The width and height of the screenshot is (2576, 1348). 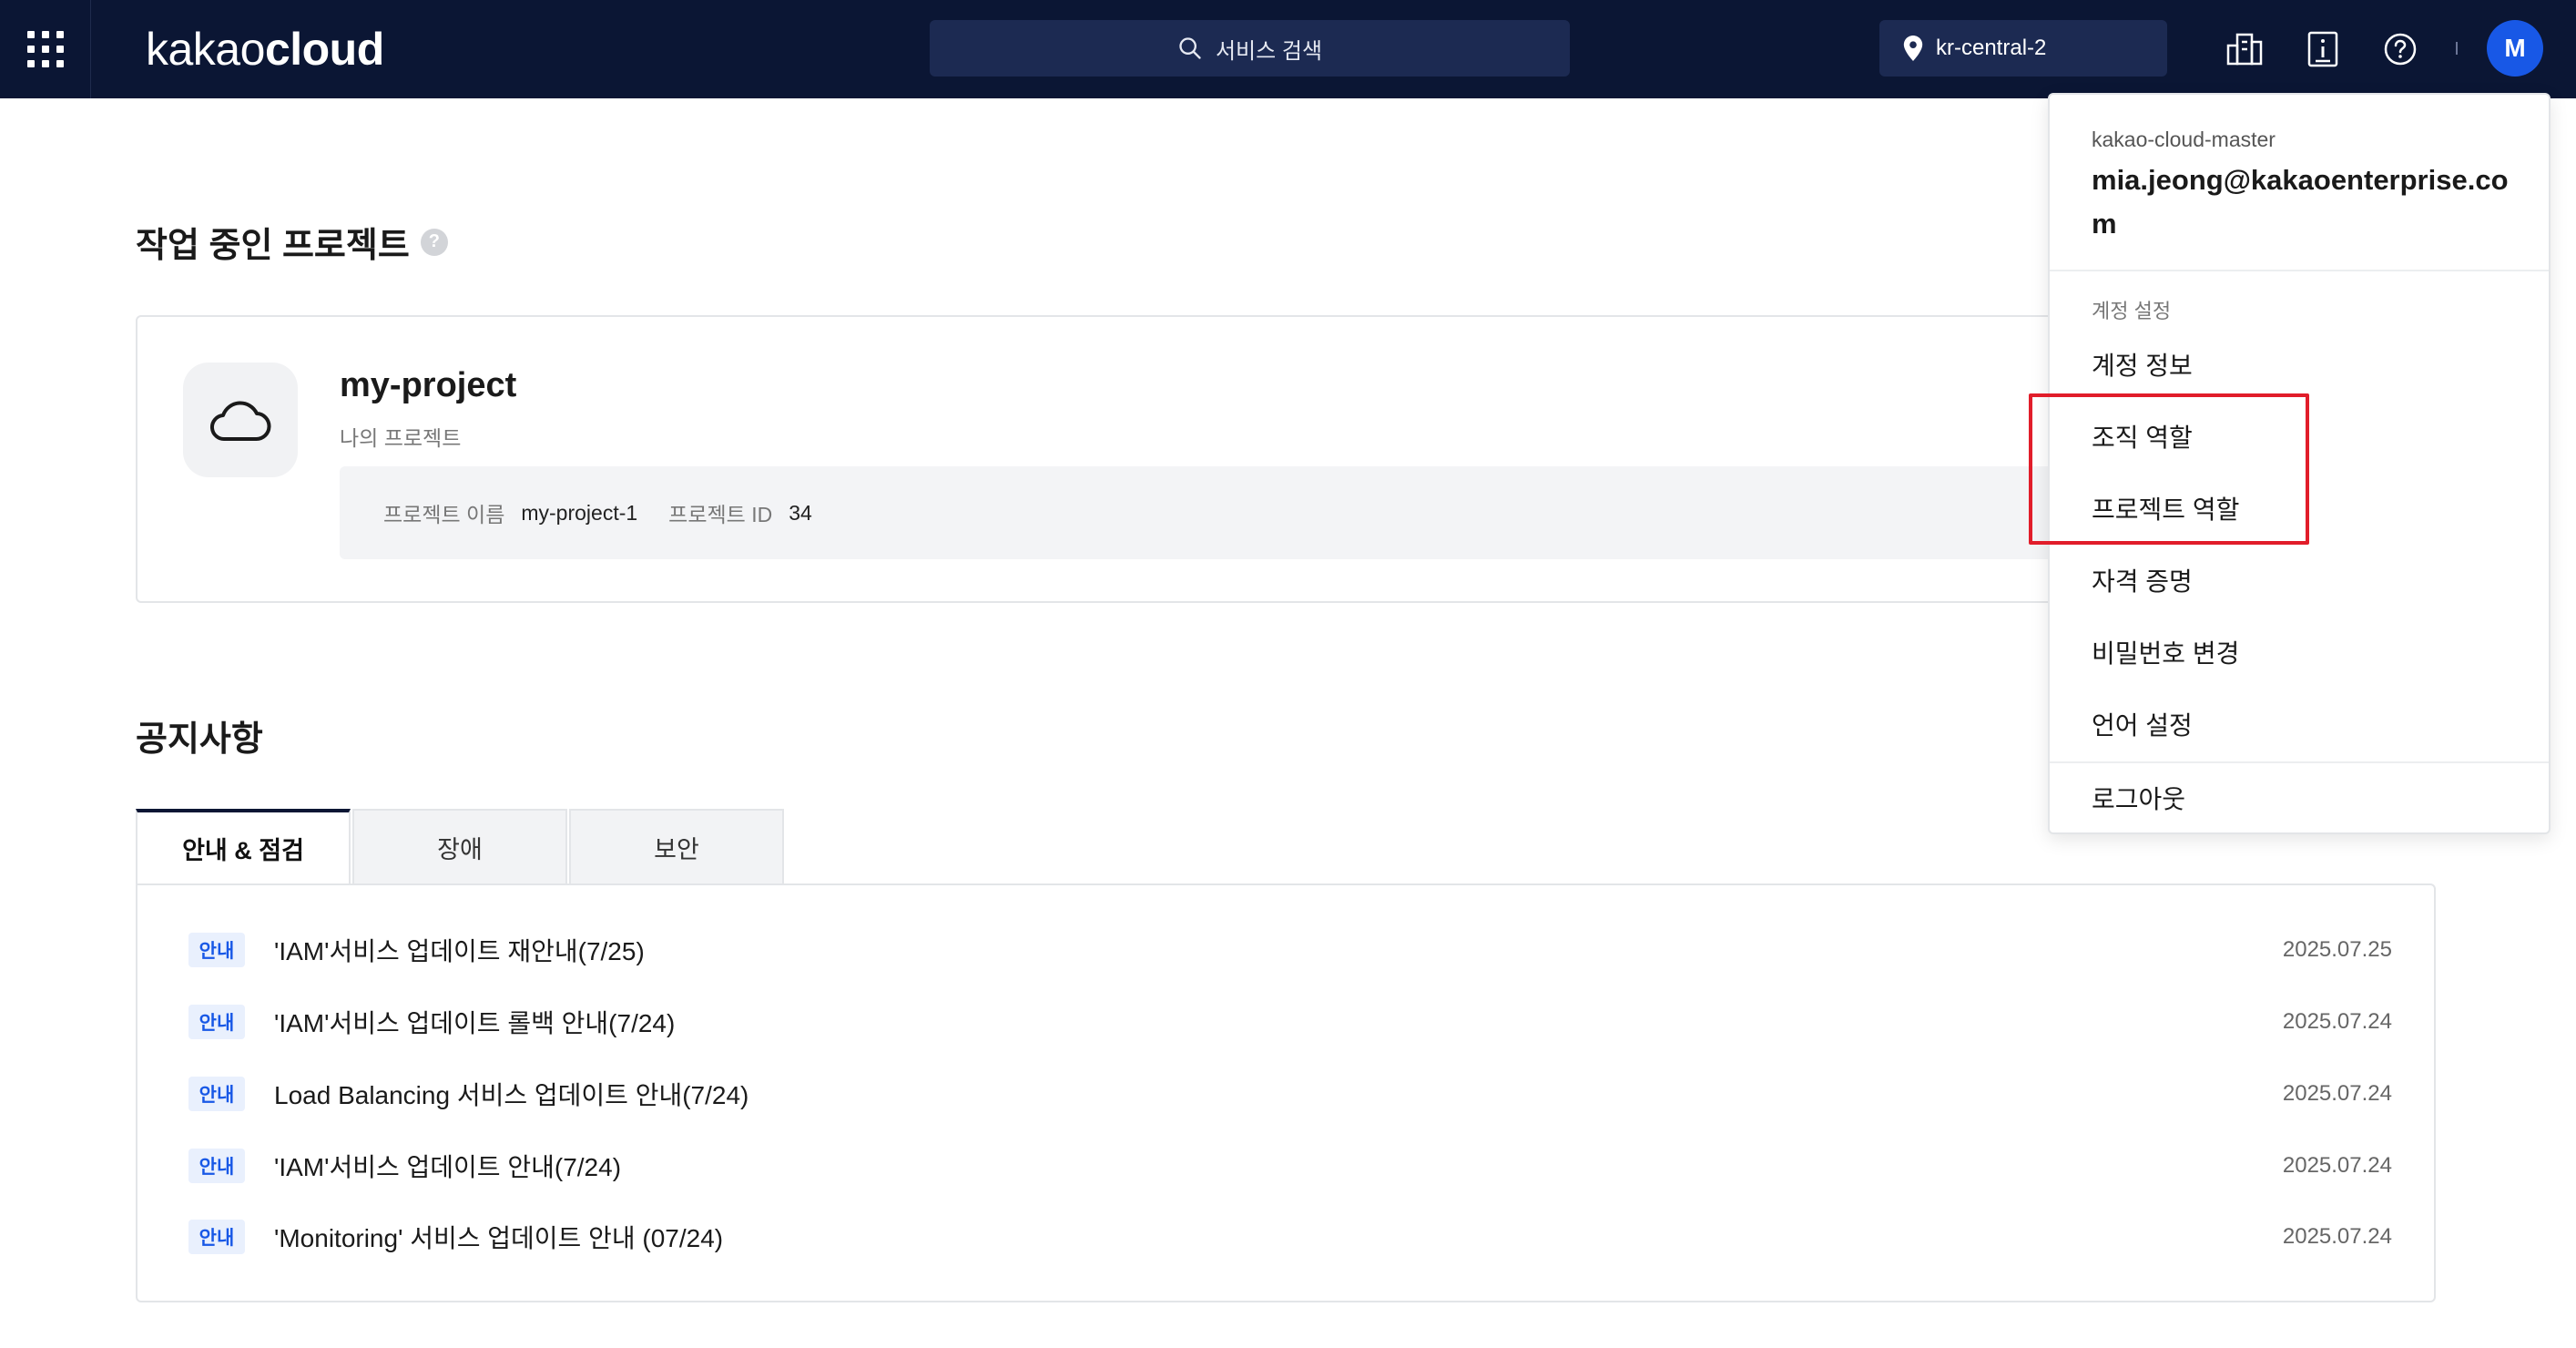 I want to click on search-icon, so click(x=1190, y=48).